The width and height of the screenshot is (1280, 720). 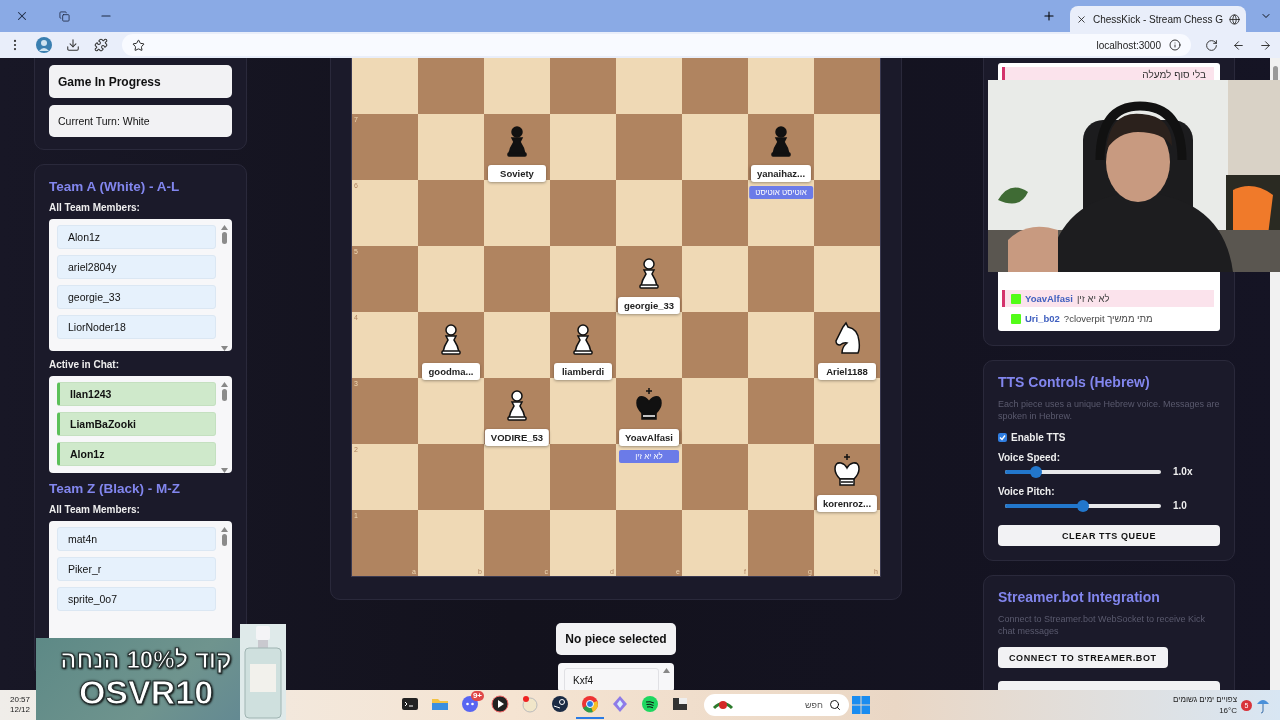 I want to click on player-name-tag: liamberdi, so click(x=583, y=371).